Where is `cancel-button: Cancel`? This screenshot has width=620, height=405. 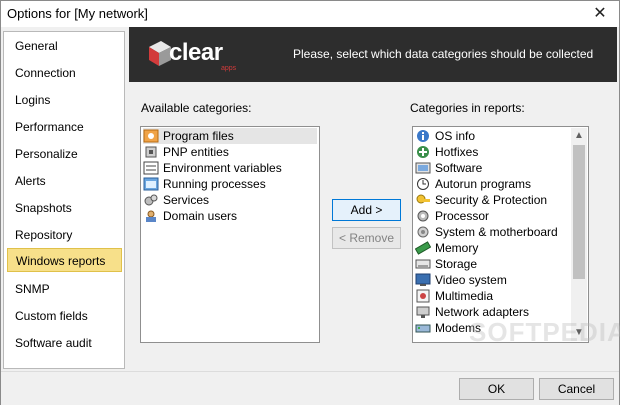 cancel-button: Cancel is located at coordinates (576, 389).